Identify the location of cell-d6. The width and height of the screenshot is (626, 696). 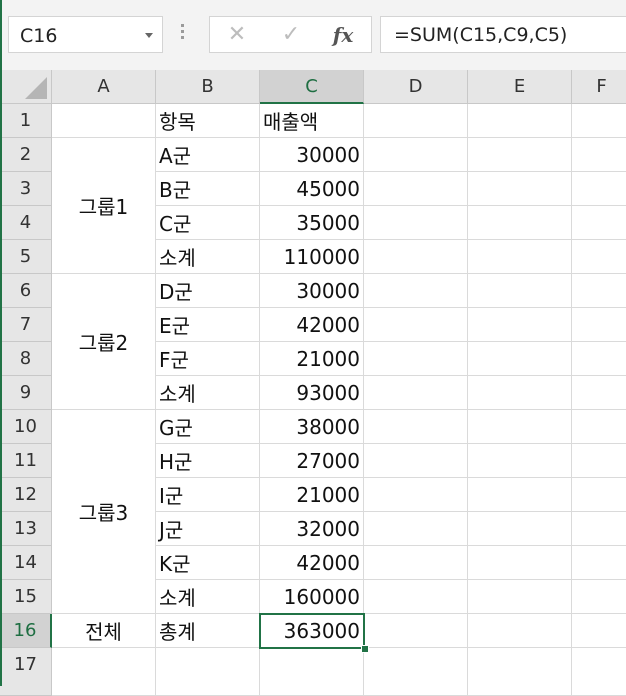
(416, 291).